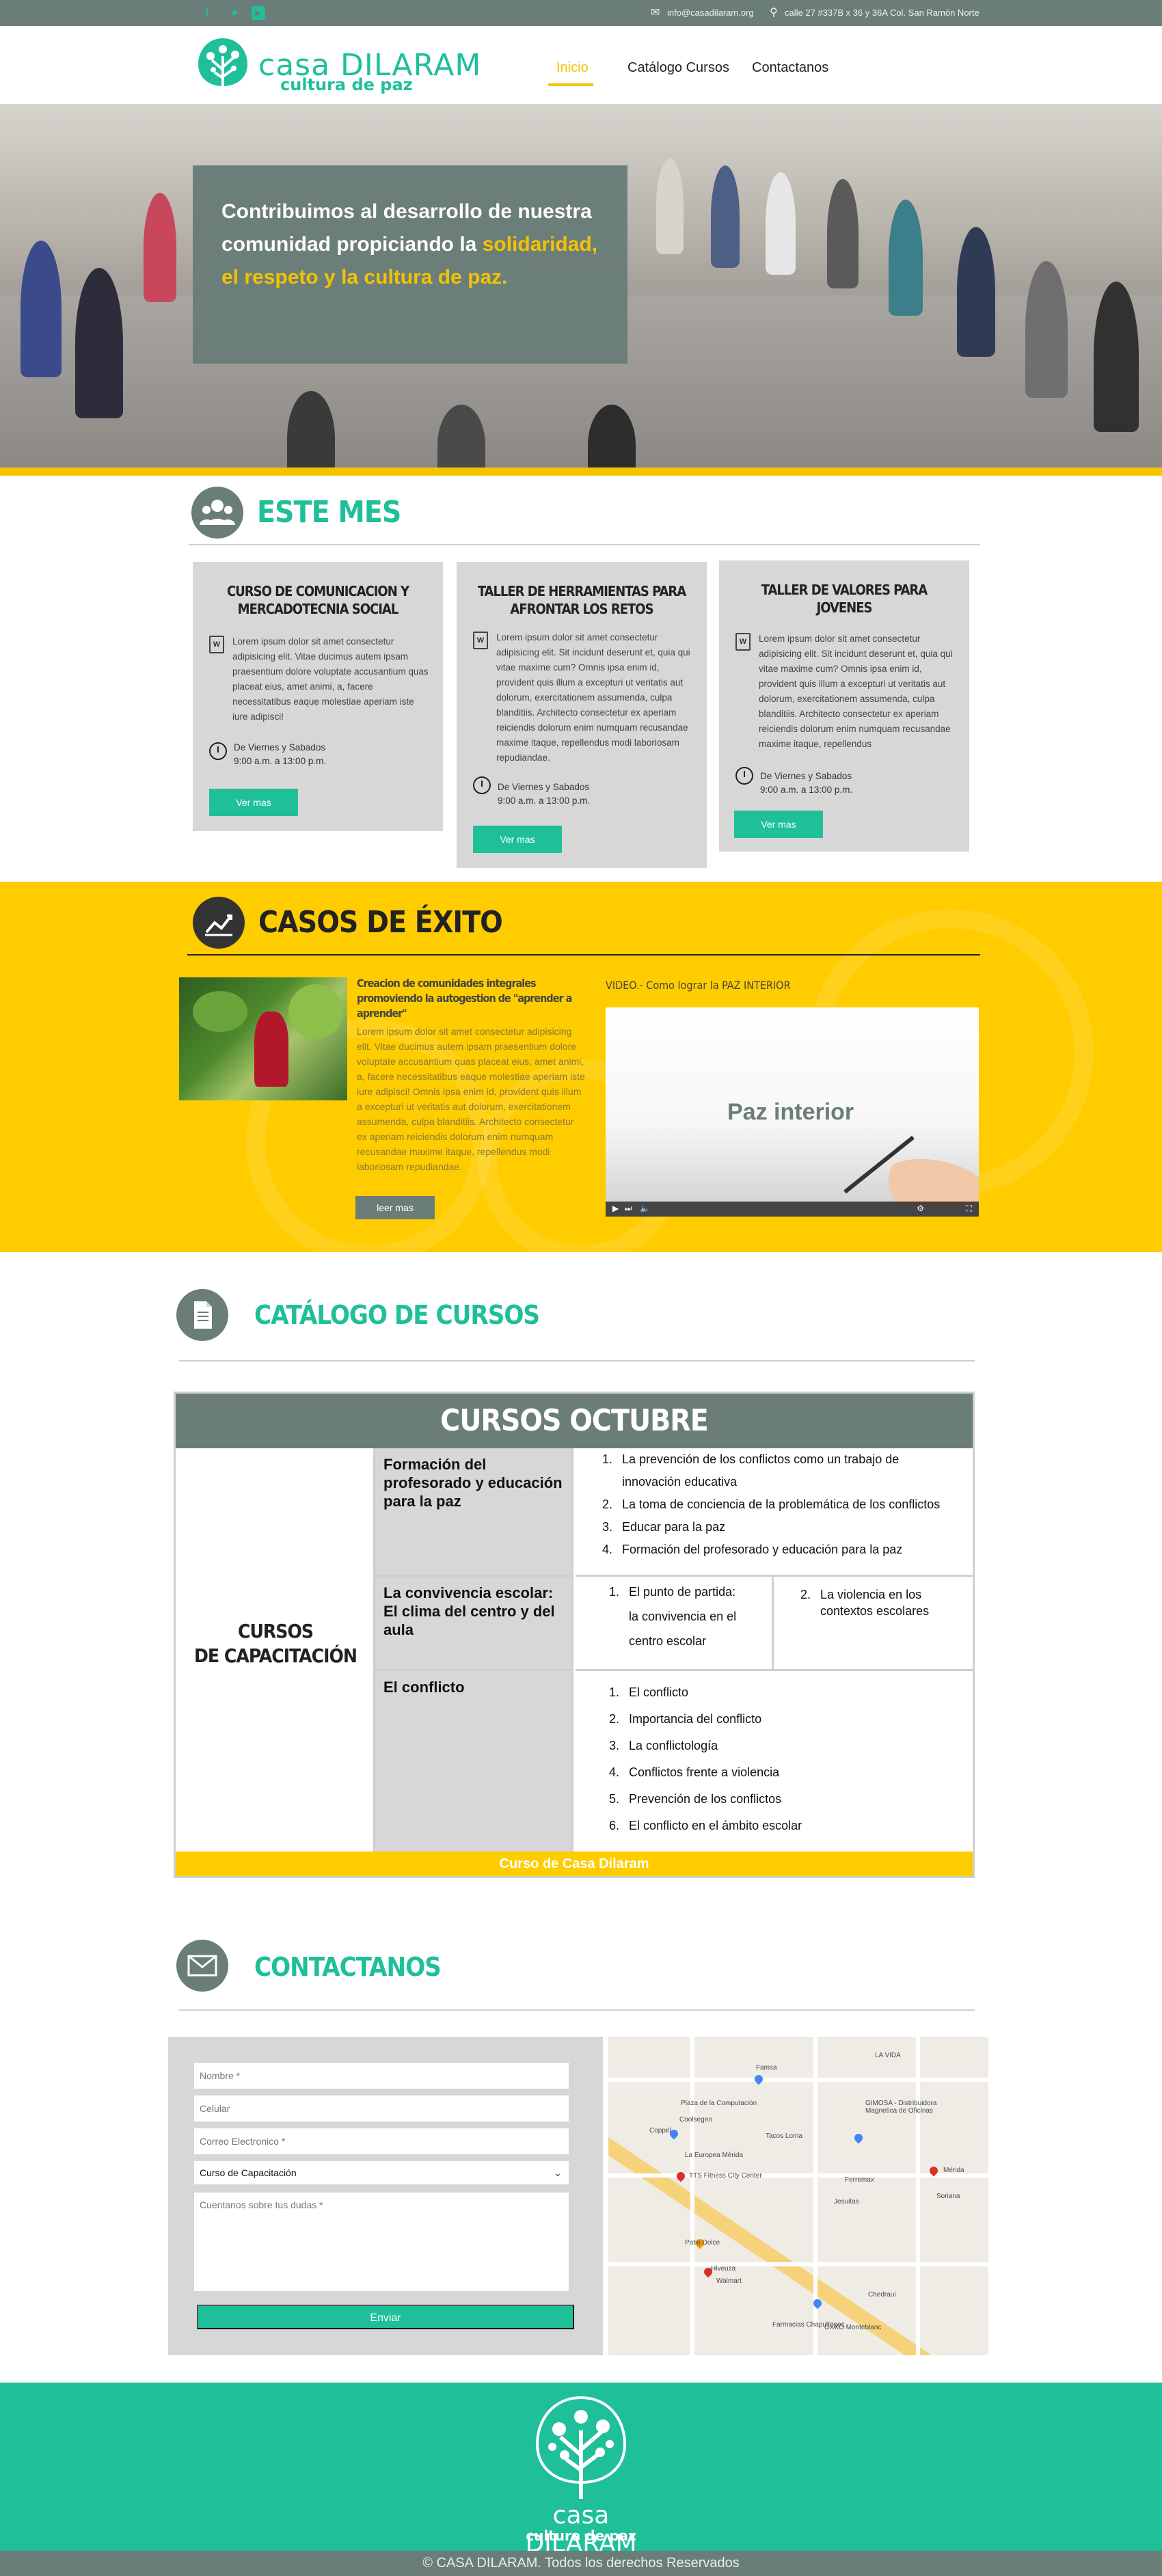 Image resolution: width=1162 pixels, height=2576 pixels. I want to click on nav-contactanos: Contactanos, so click(790, 68).